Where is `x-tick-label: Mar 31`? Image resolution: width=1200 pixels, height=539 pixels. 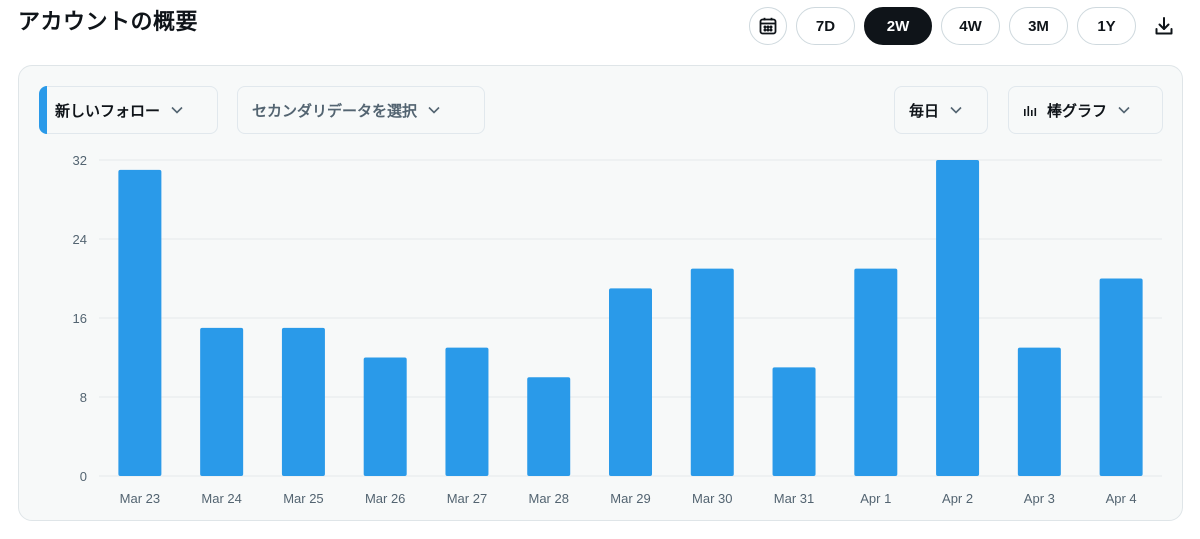 x-tick-label: Mar 31 is located at coordinates (794, 498).